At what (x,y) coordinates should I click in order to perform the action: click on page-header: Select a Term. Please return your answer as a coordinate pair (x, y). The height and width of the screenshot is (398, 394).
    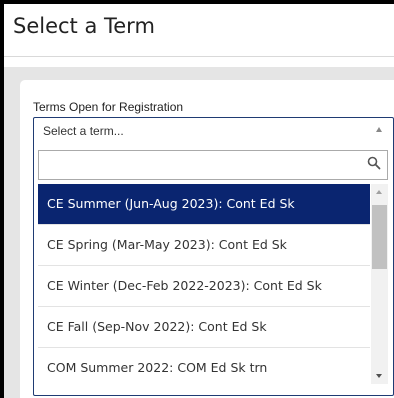
    Looking at the image, I should click on (199, 30).